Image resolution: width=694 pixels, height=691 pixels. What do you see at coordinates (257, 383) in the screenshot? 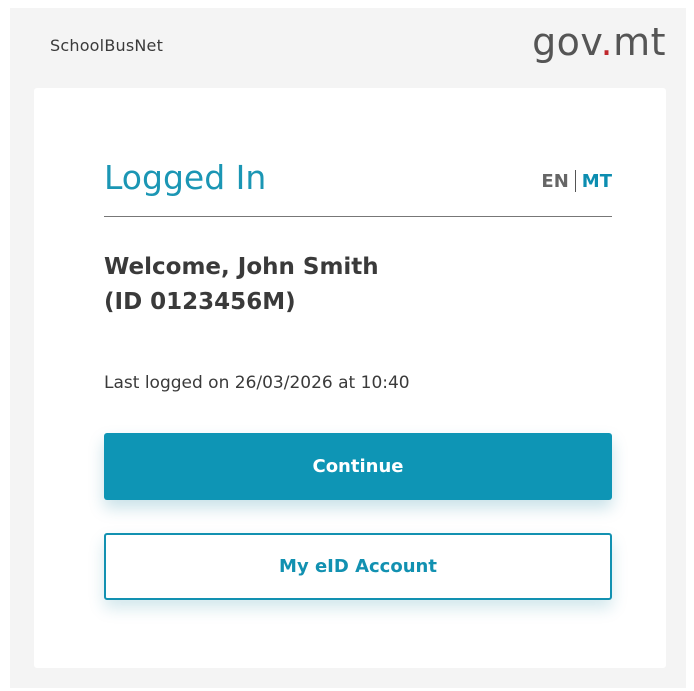
I see `last-logged-text: Last logged on 26/03/2026 at 10:40` at bounding box center [257, 383].